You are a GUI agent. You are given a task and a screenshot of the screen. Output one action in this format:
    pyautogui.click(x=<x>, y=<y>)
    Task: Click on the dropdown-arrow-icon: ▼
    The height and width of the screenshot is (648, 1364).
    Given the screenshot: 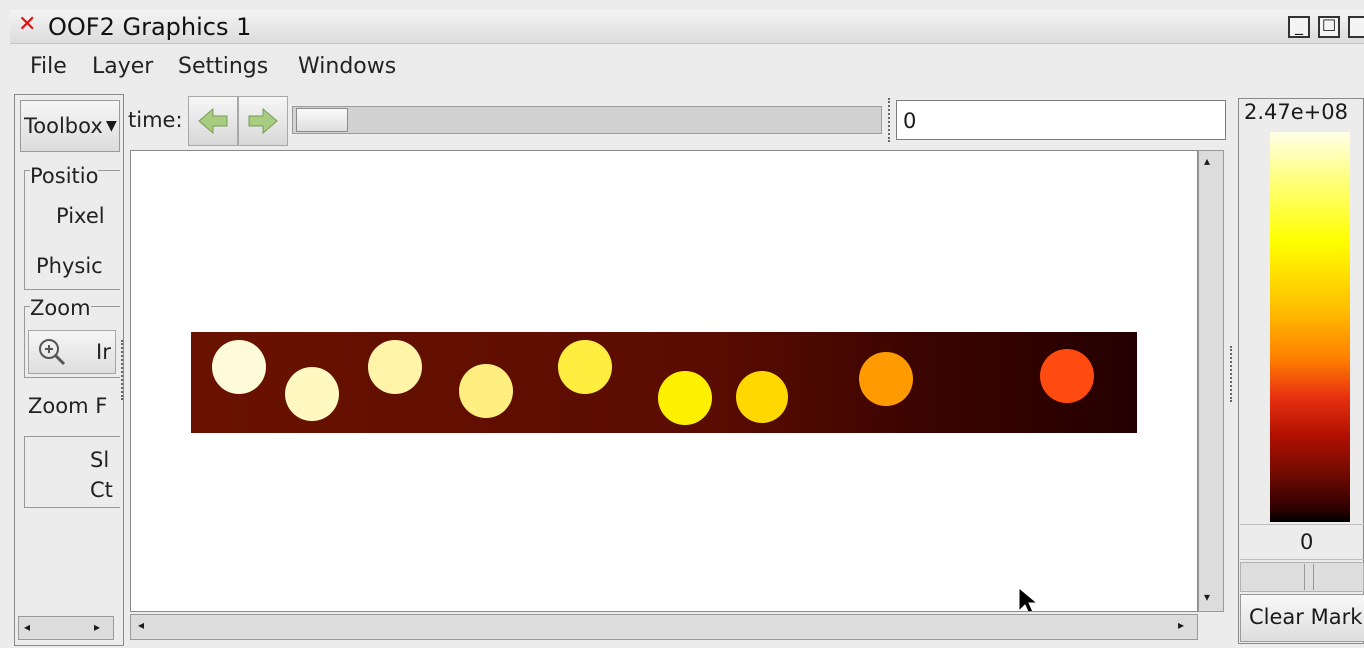 What is the action you would take?
    pyautogui.click(x=111, y=126)
    